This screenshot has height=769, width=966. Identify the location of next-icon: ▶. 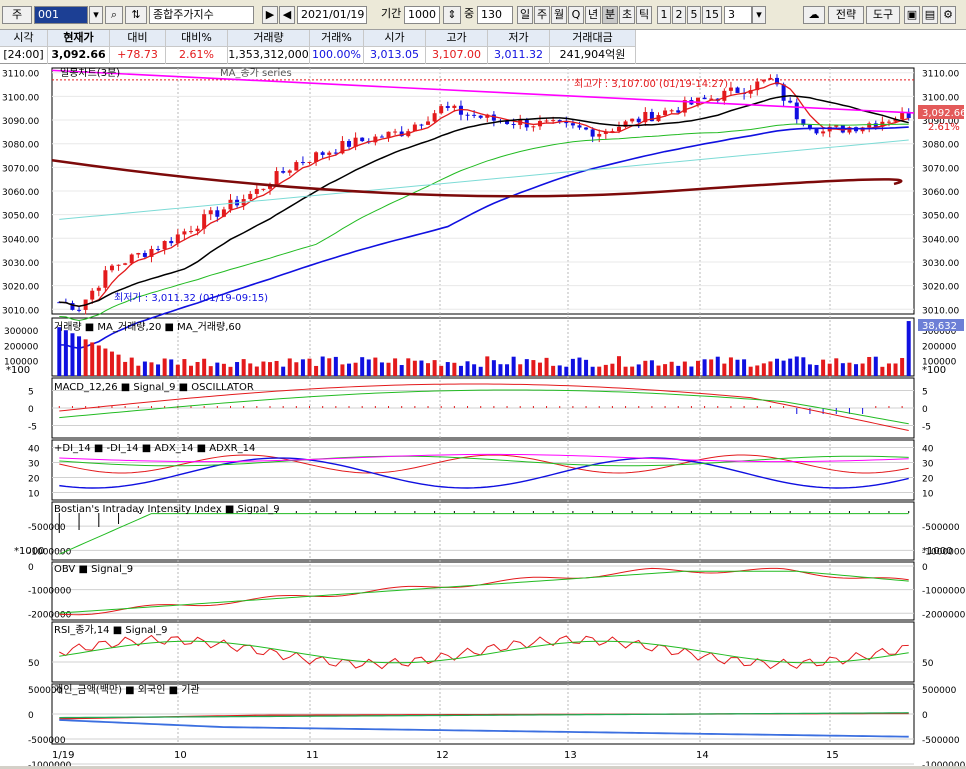
(270, 15).